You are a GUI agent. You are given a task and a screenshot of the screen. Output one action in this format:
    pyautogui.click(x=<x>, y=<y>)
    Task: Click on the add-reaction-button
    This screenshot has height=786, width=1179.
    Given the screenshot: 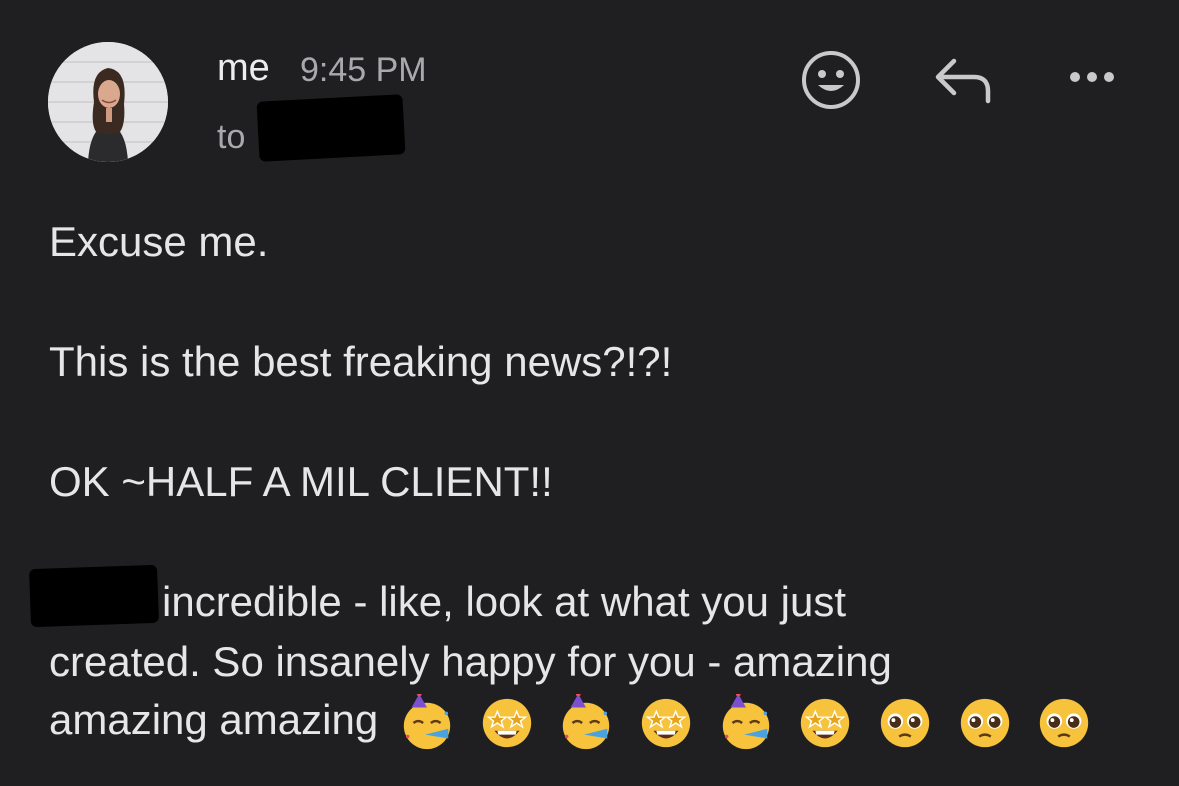 What is the action you would take?
    pyautogui.click(x=831, y=80)
    